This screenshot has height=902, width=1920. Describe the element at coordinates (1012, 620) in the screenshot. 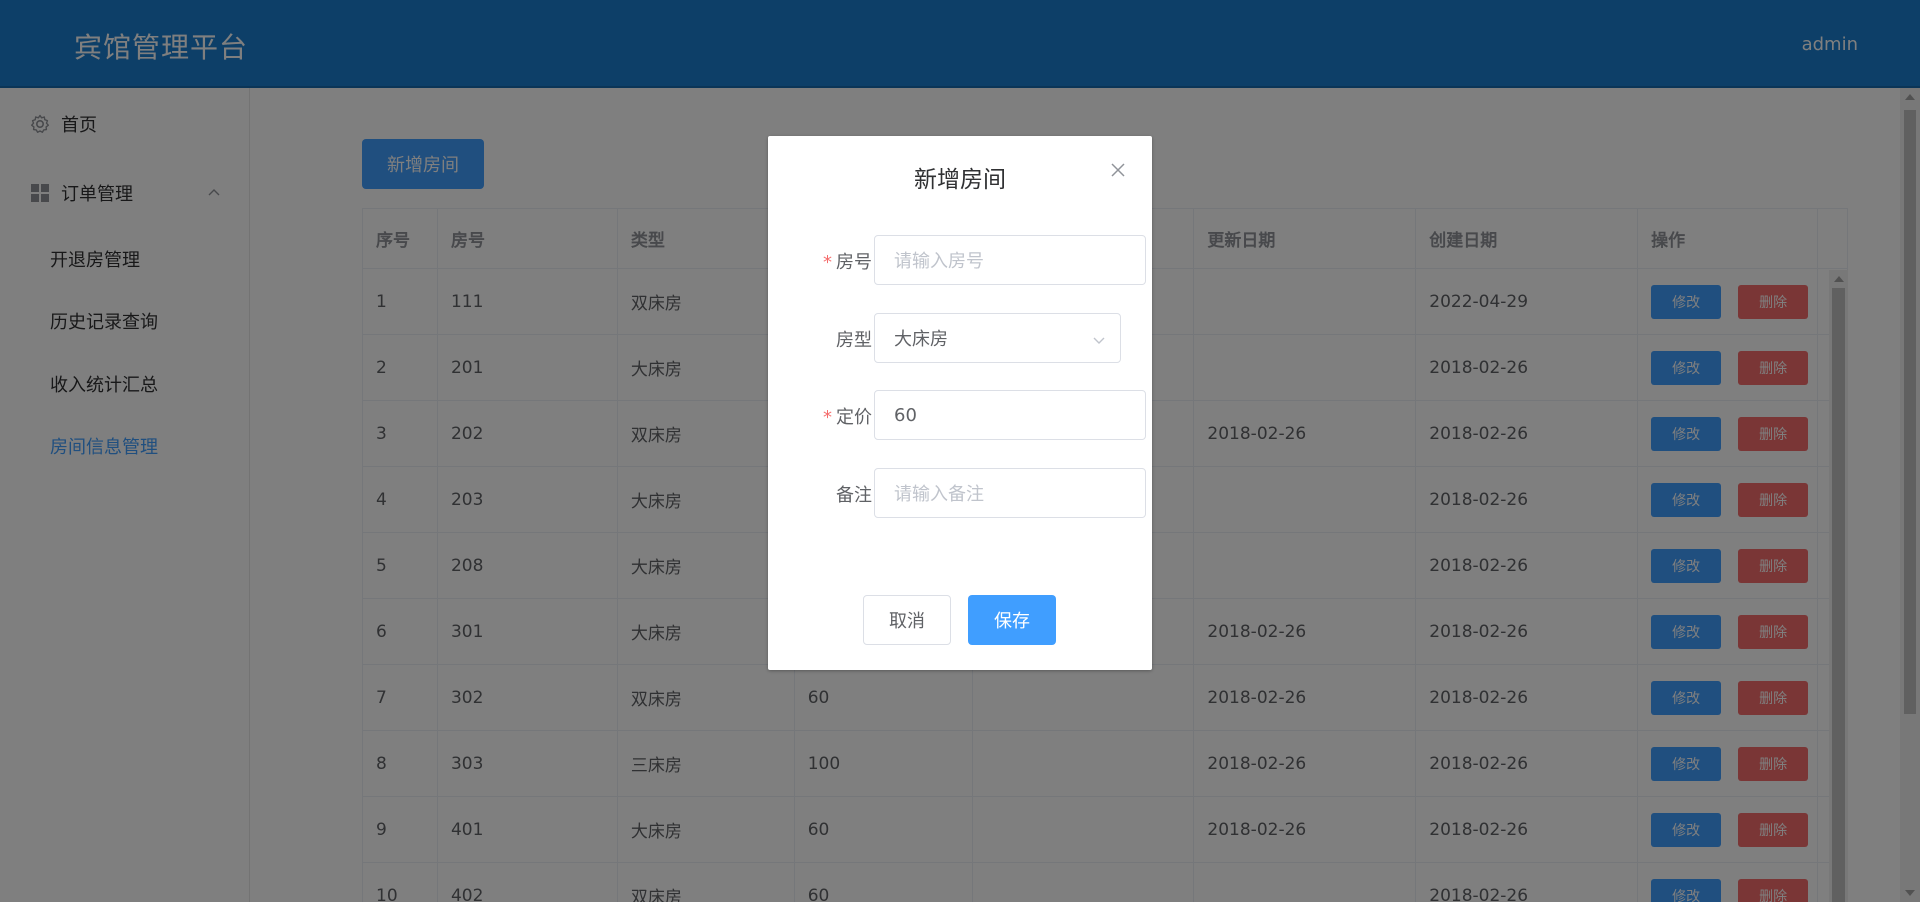

I see `save-button: 保存` at that location.